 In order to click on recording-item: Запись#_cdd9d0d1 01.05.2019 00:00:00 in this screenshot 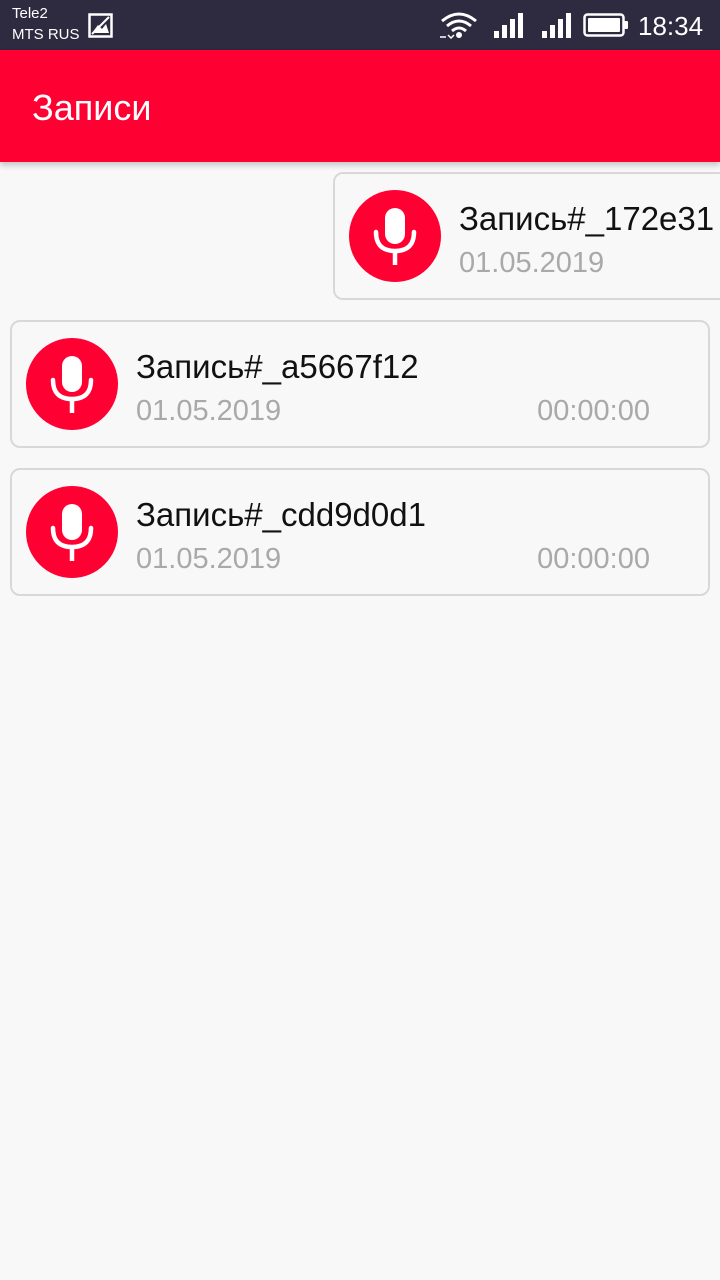, I will do `click(360, 532)`.